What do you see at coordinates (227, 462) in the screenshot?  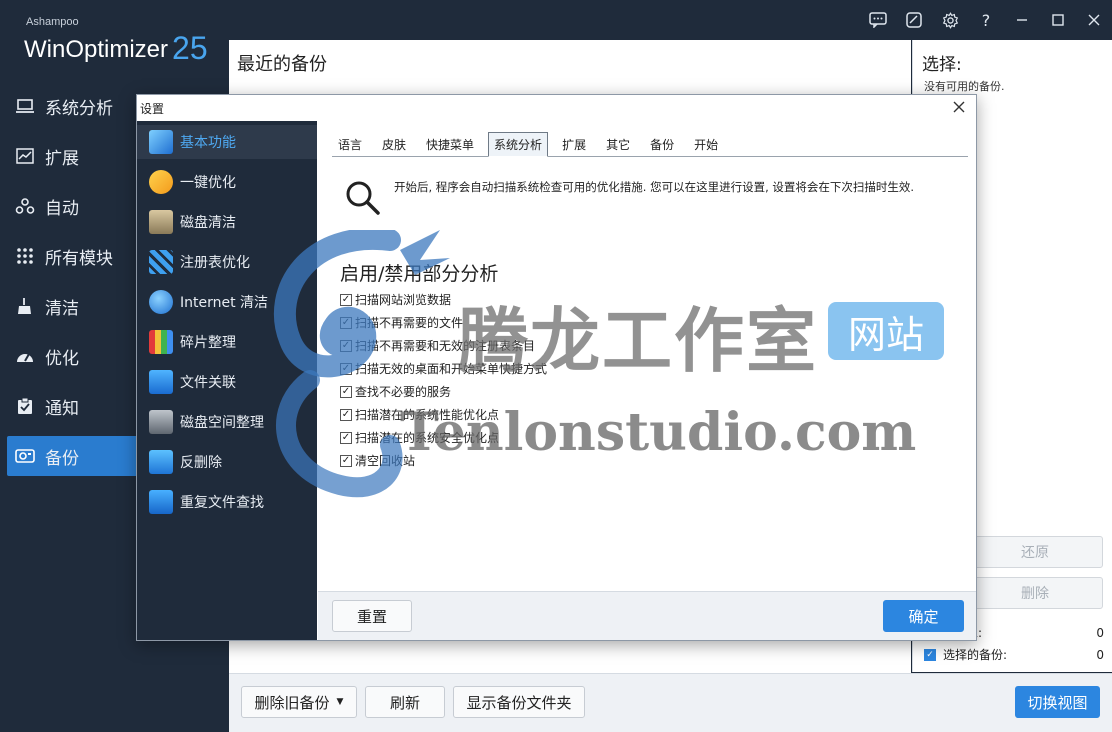 I see `settings-item-undelete: 反删除` at bounding box center [227, 462].